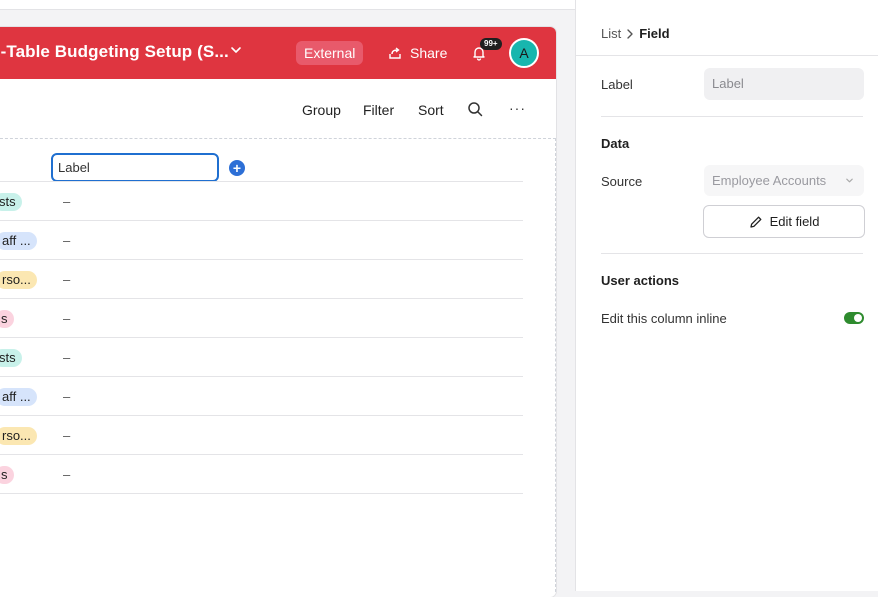 The height and width of the screenshot is (597, 878). Describe the element at coordinates (611, 33) in the screenshot. I see `breadcrumb-list: List` at that location.